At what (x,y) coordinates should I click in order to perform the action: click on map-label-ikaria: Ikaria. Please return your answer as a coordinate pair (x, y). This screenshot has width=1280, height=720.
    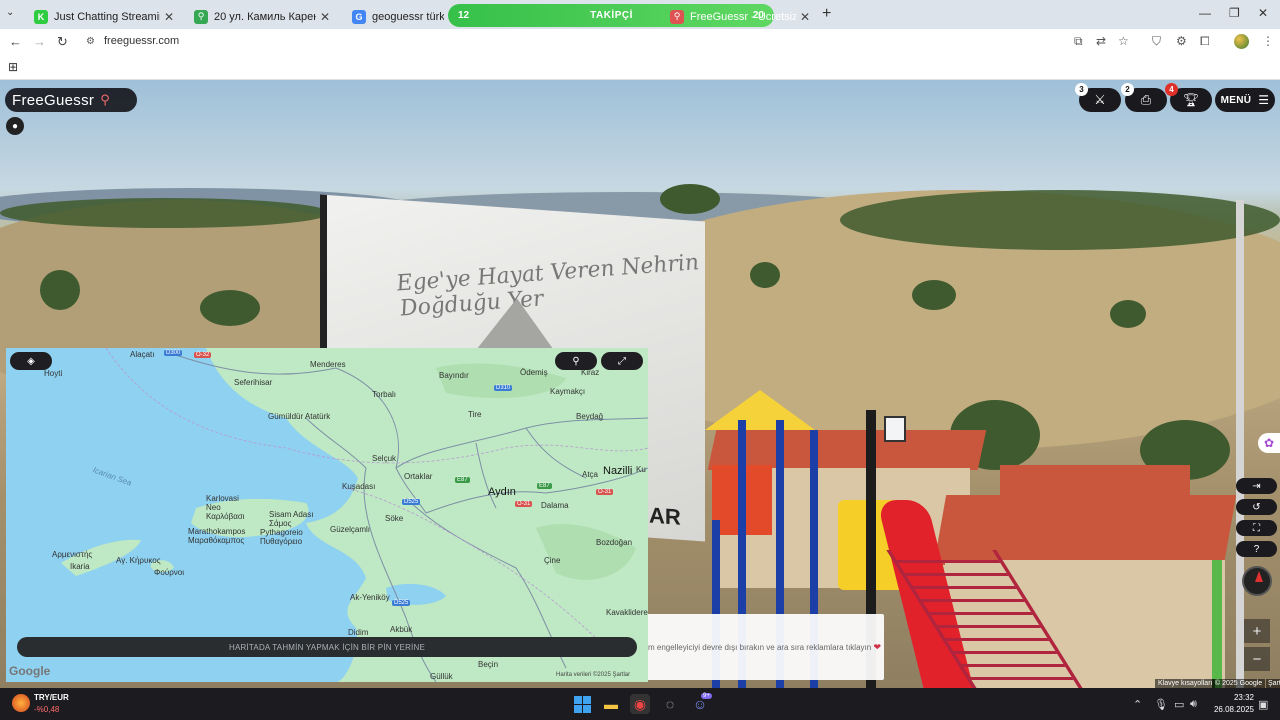
    Looking at the image, I should click on (80, 566).